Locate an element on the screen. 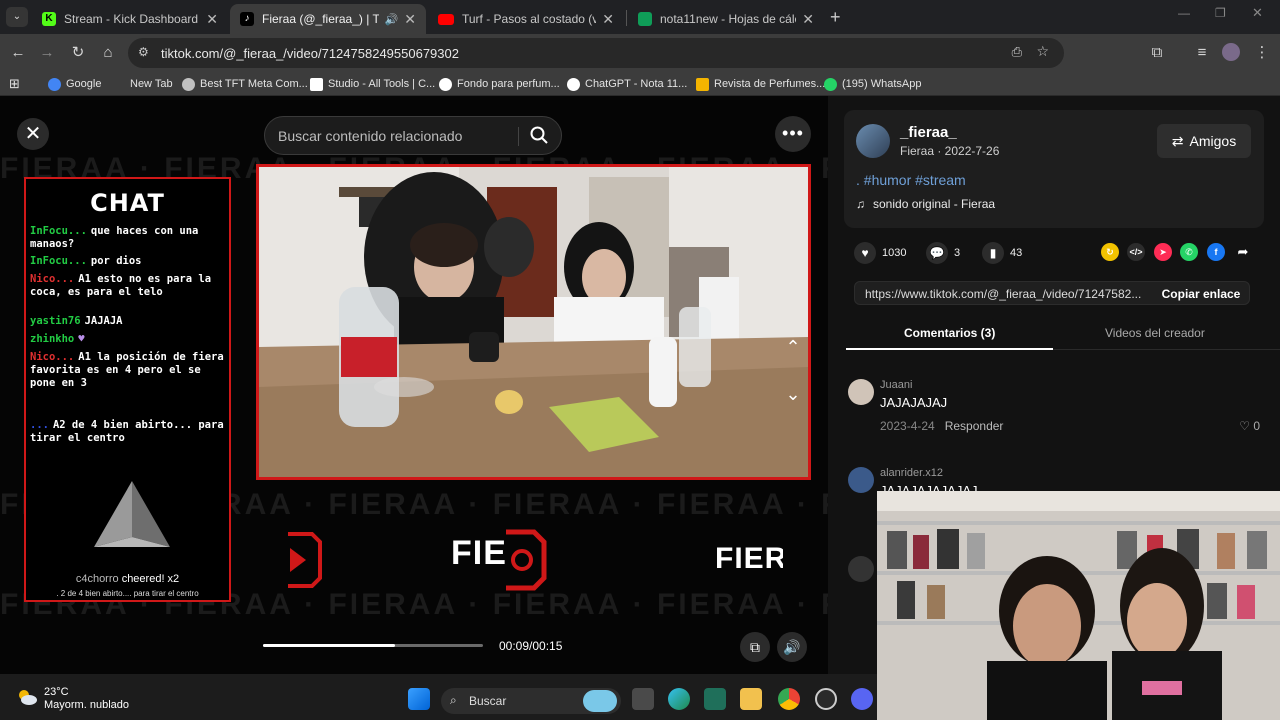  tab-comments: Comentarios (3) is located at coordinates (949, 333).